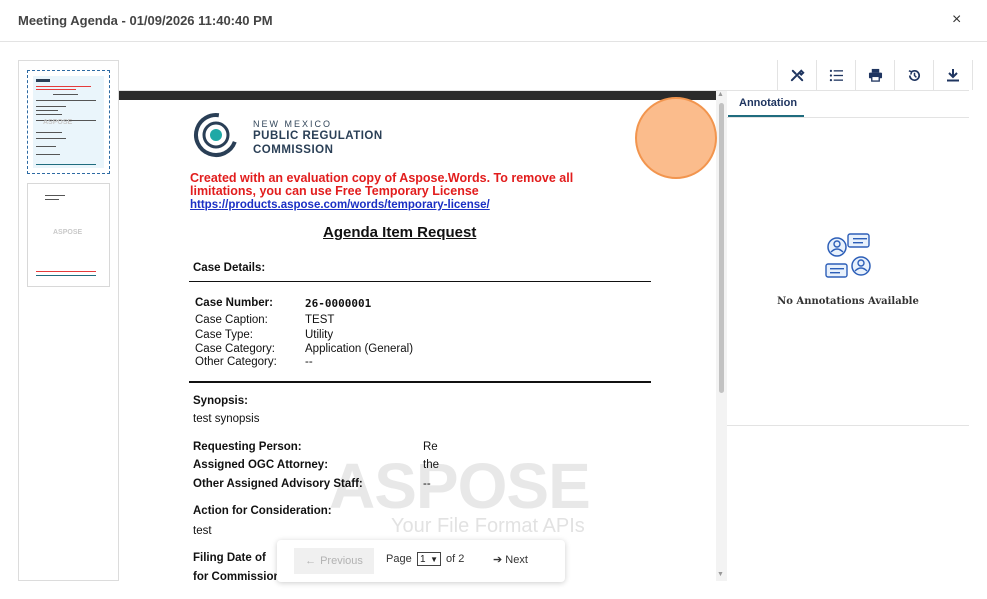 Image resolution: width=987 pixels, height=599 pixels. What do you see at coordinates (516, 560) in the screenshot?
I see `next-label: Next` at bounding box center [516, 560].